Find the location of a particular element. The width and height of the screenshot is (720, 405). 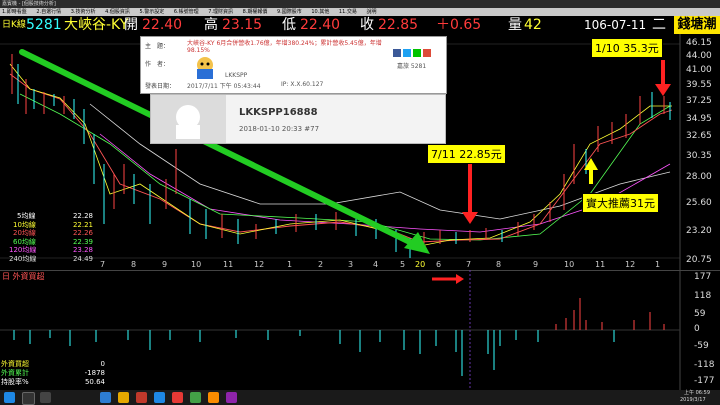

window-title: 嘉賓機 - [個股技術分析] is located at coordinates (29, 4).